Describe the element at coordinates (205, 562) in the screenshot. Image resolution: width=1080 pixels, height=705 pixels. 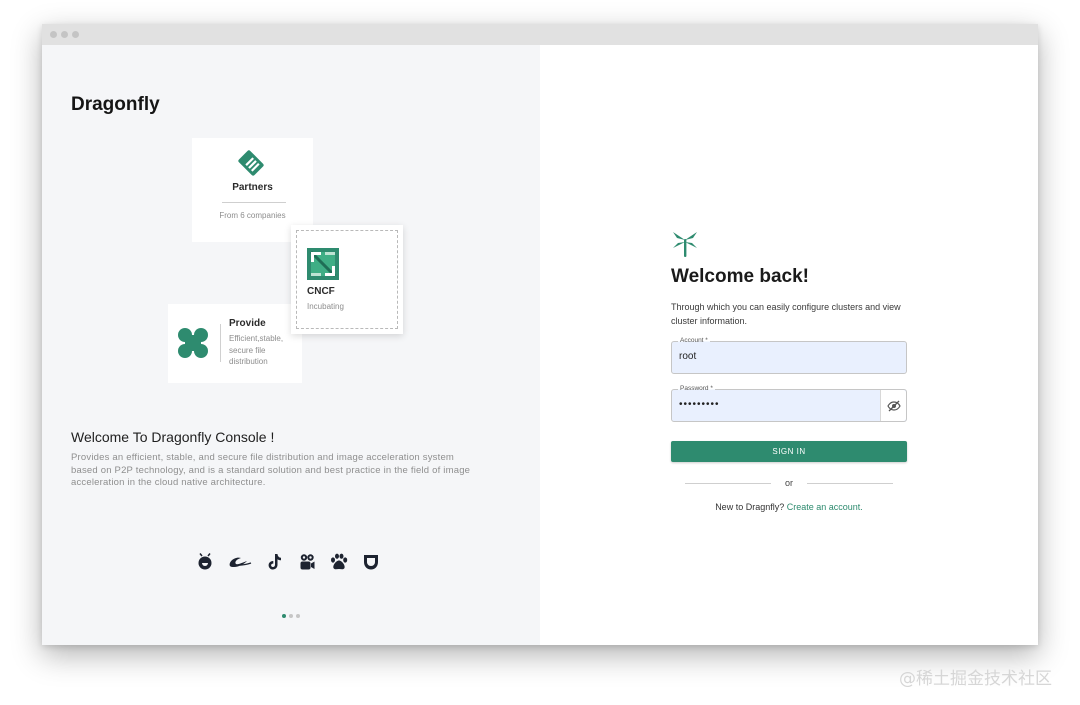
I see `ant-group-icon` at that location.